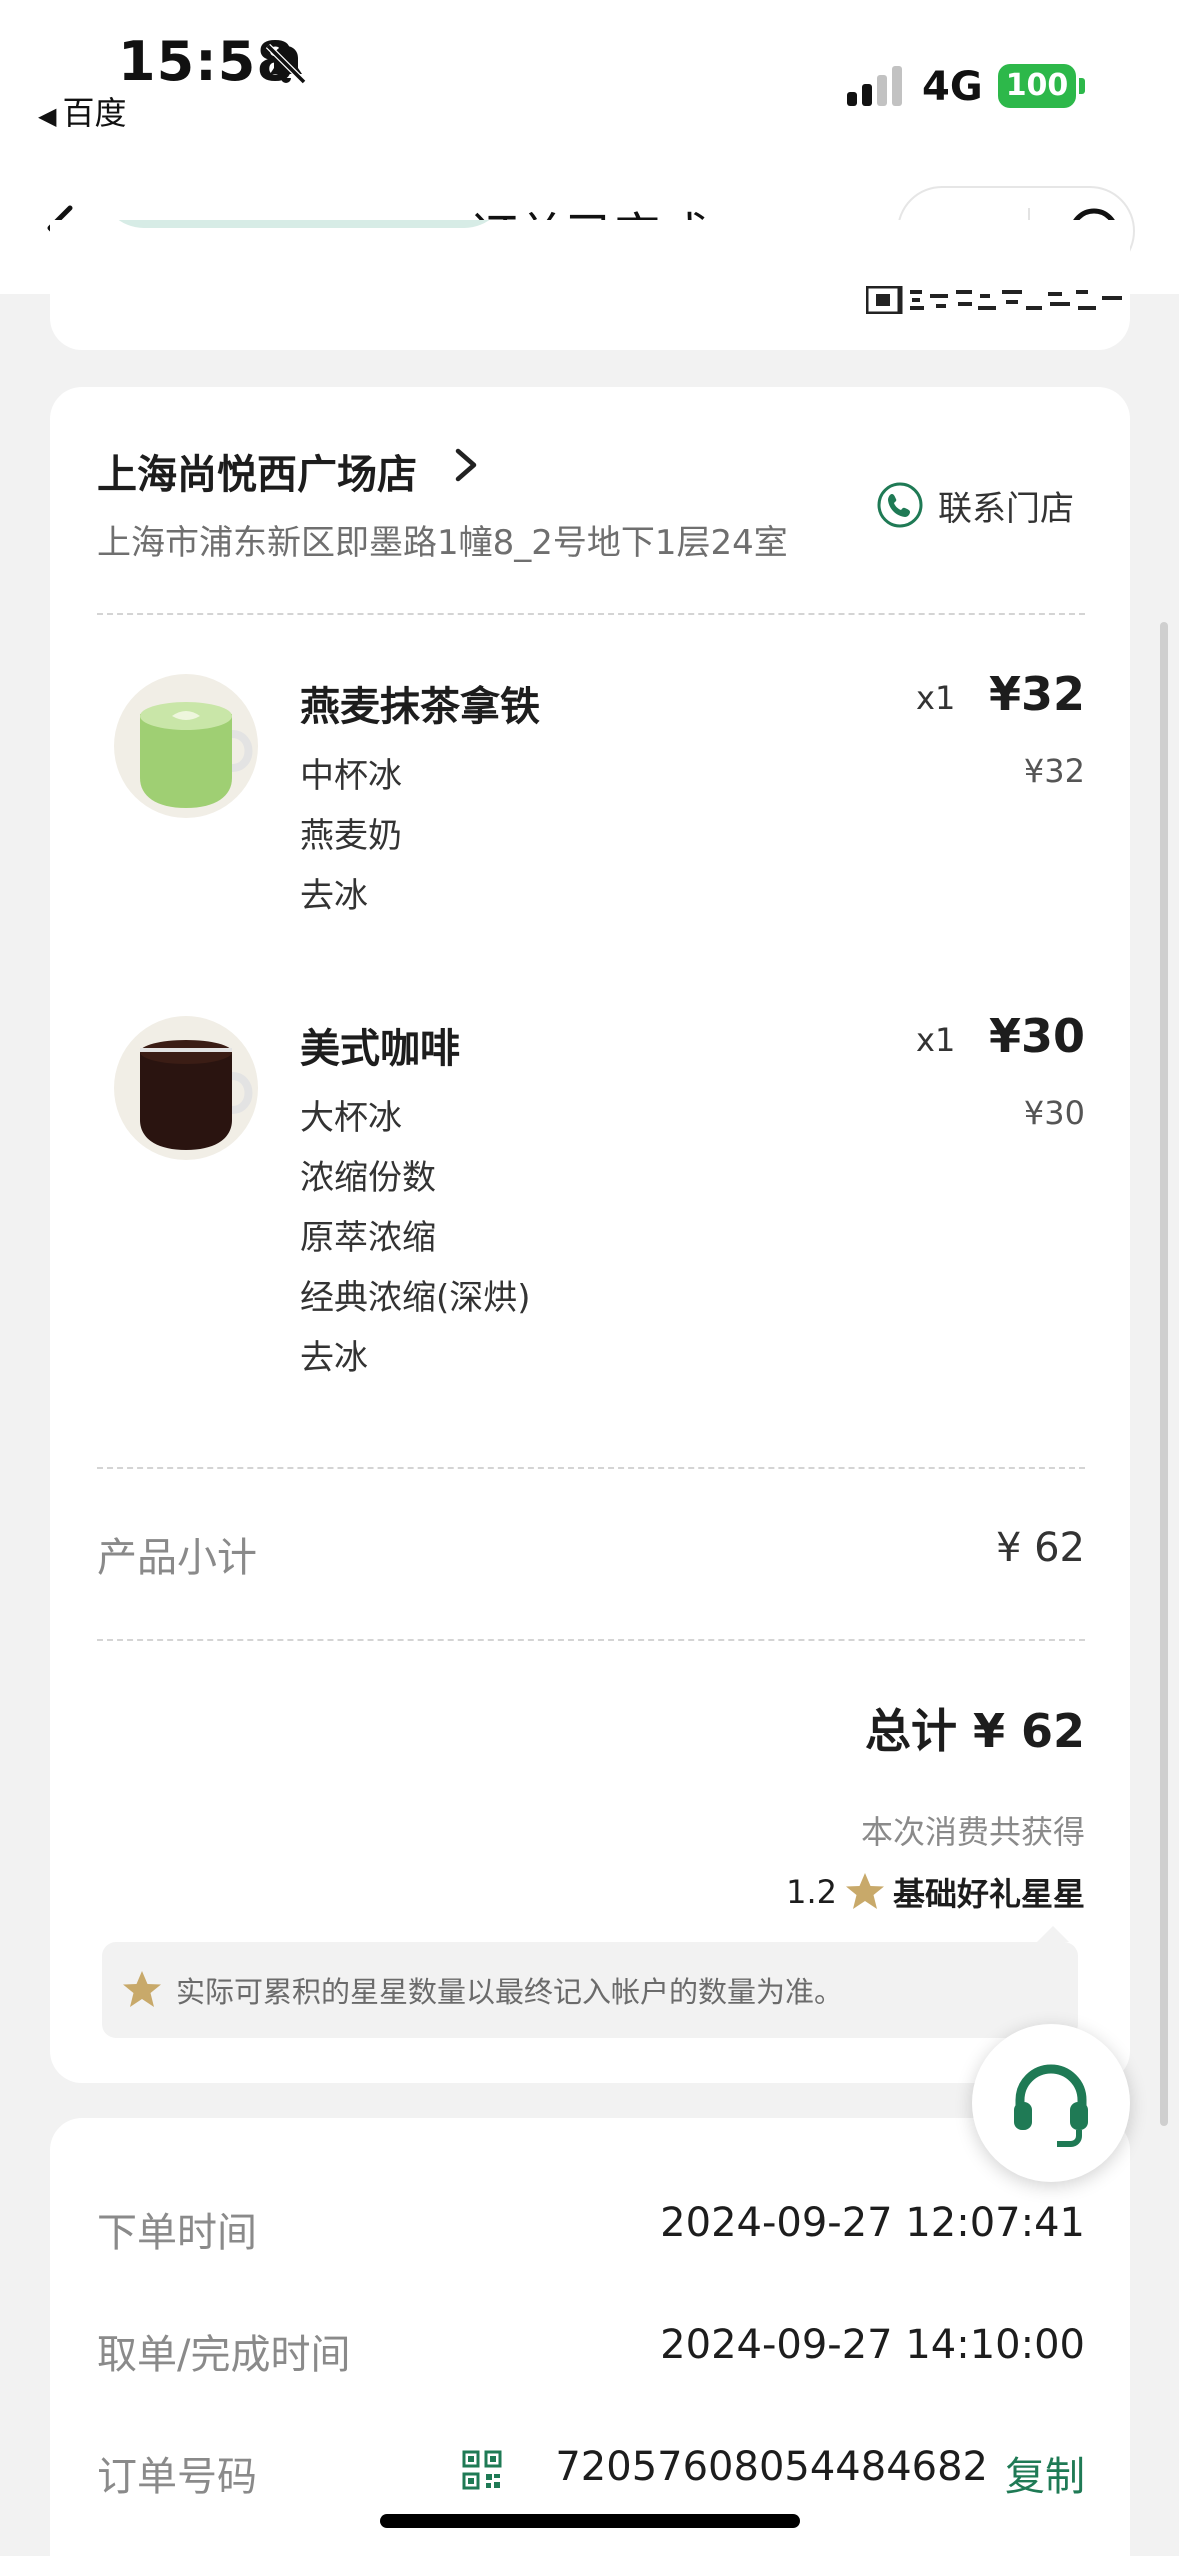 The image size is (1179, 2556). Describe the element at coordinates (952, 87) in the screenshot. I see `network-type: 4G` at that location.